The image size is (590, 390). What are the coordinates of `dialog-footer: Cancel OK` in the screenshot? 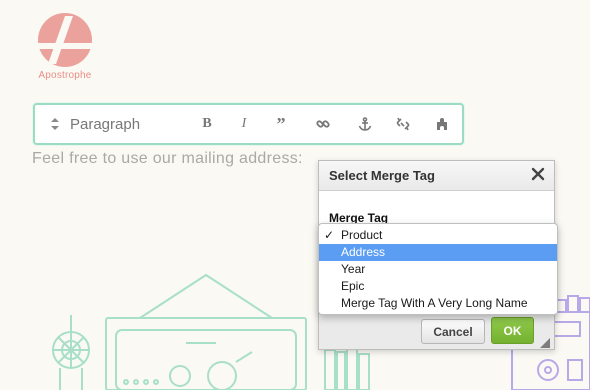 It's located at (436, 330).